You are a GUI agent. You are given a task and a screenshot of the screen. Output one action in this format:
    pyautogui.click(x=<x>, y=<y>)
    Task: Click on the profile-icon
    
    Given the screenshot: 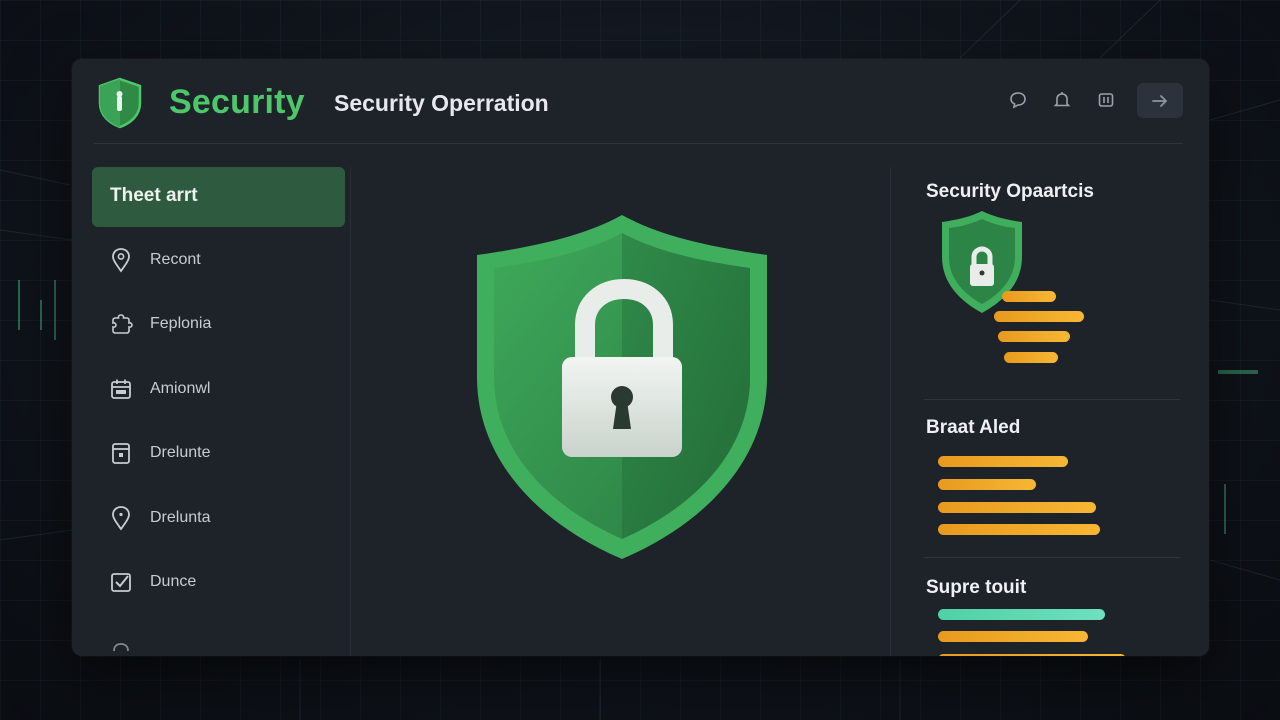 What is the action you would take?
    pyautogui.click(x=1106, y=100)
    